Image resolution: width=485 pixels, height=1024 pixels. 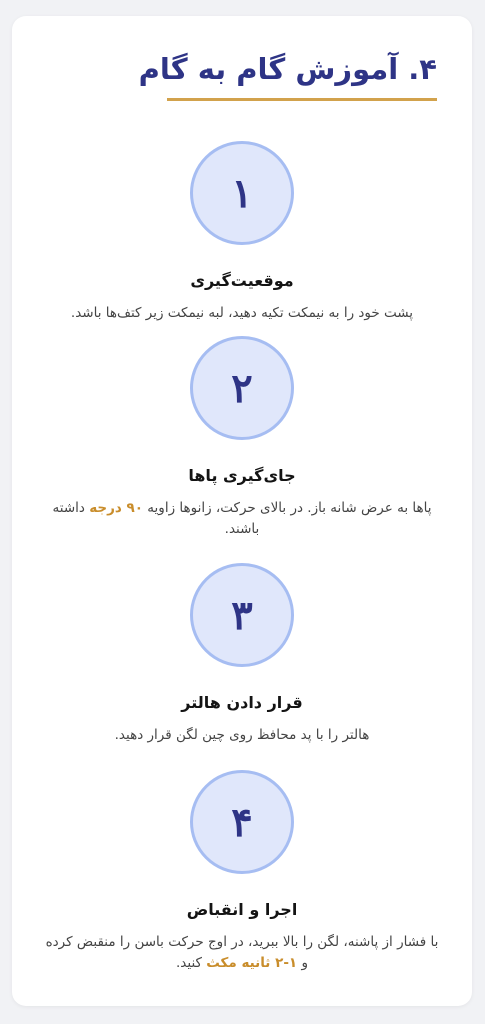 What do you see at coordinates (242, 193) in the screenshot?
I see `step-number-badge: ۱` at bounding box center [242, 193].